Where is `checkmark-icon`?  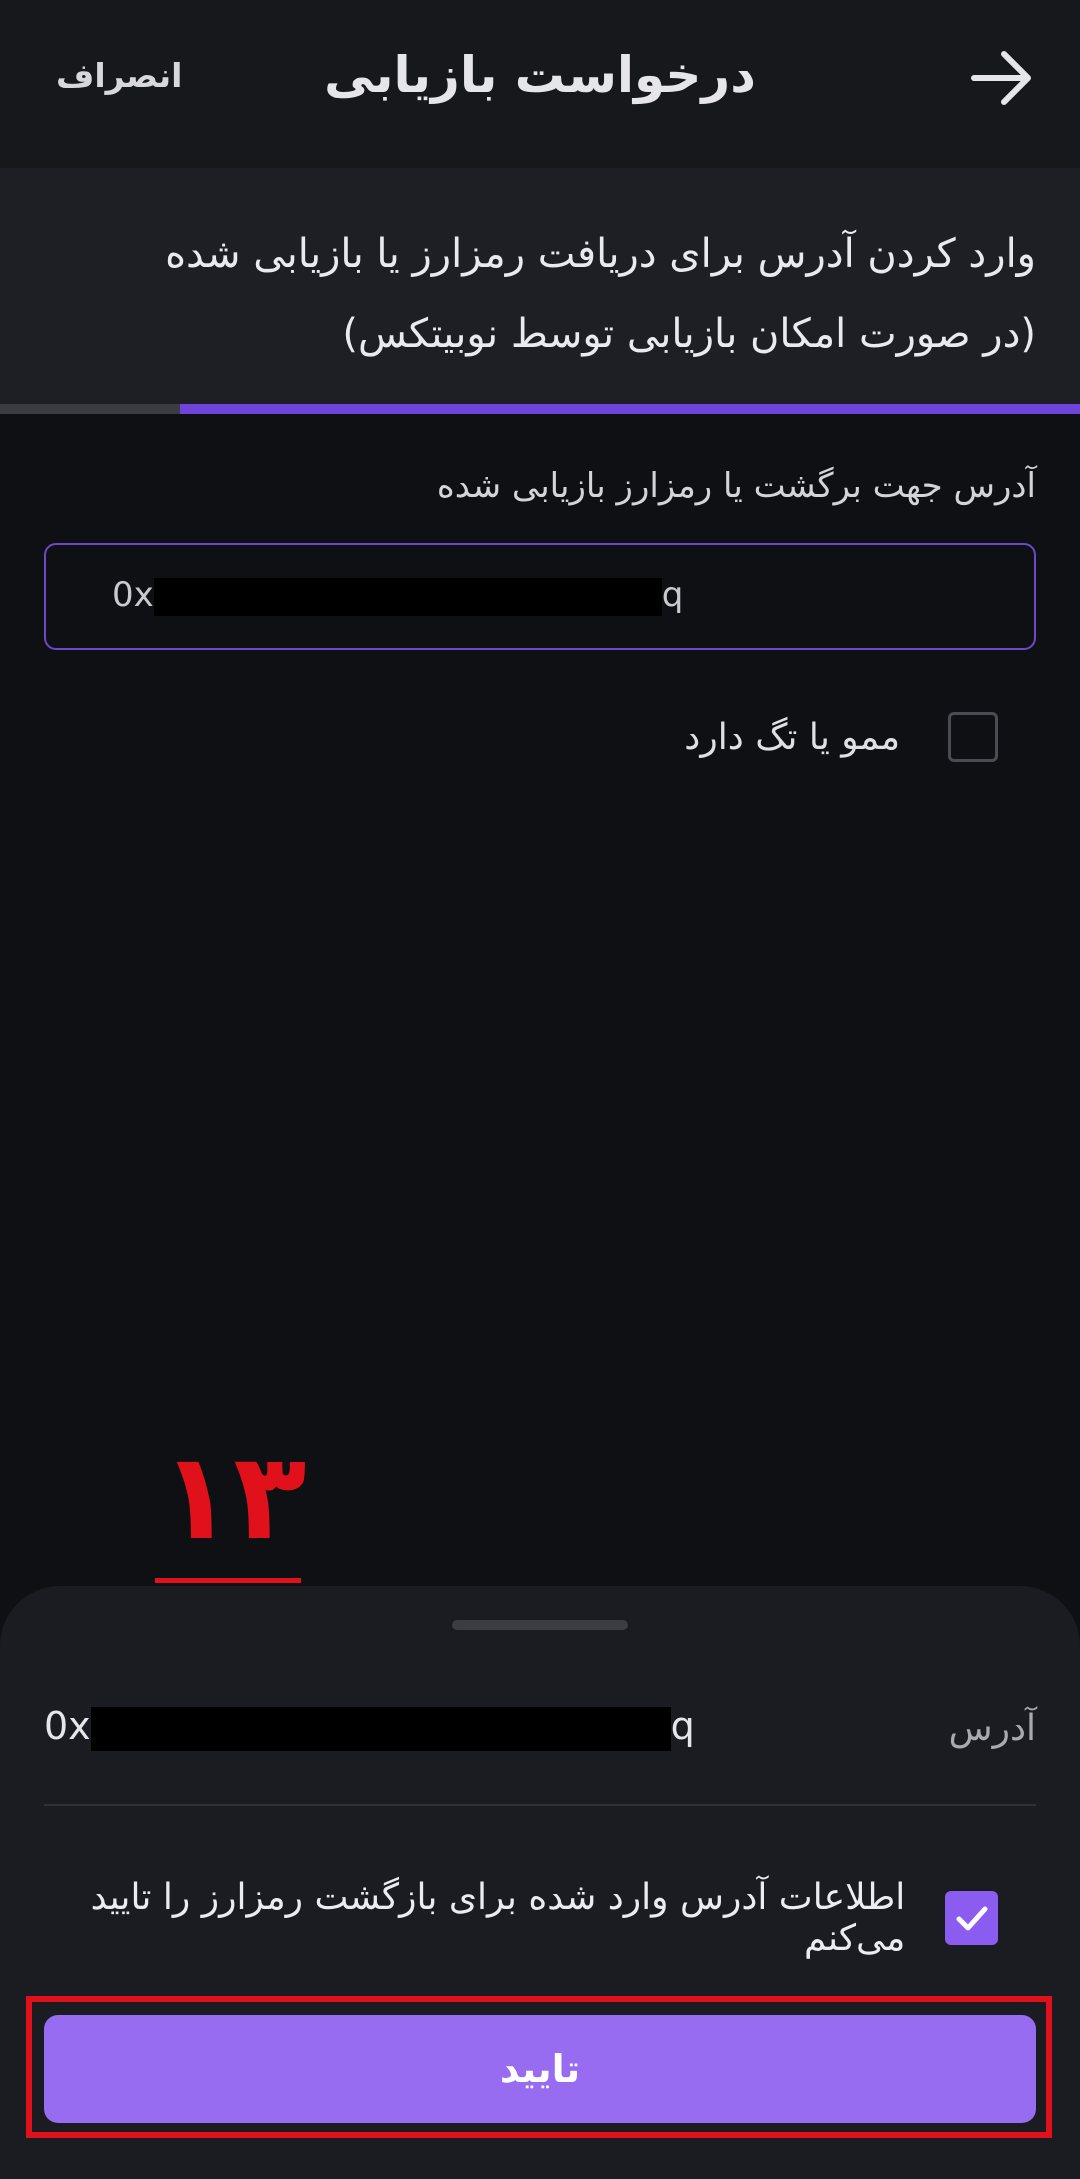
checkmark-icon is located at coordinates (972, 1918).